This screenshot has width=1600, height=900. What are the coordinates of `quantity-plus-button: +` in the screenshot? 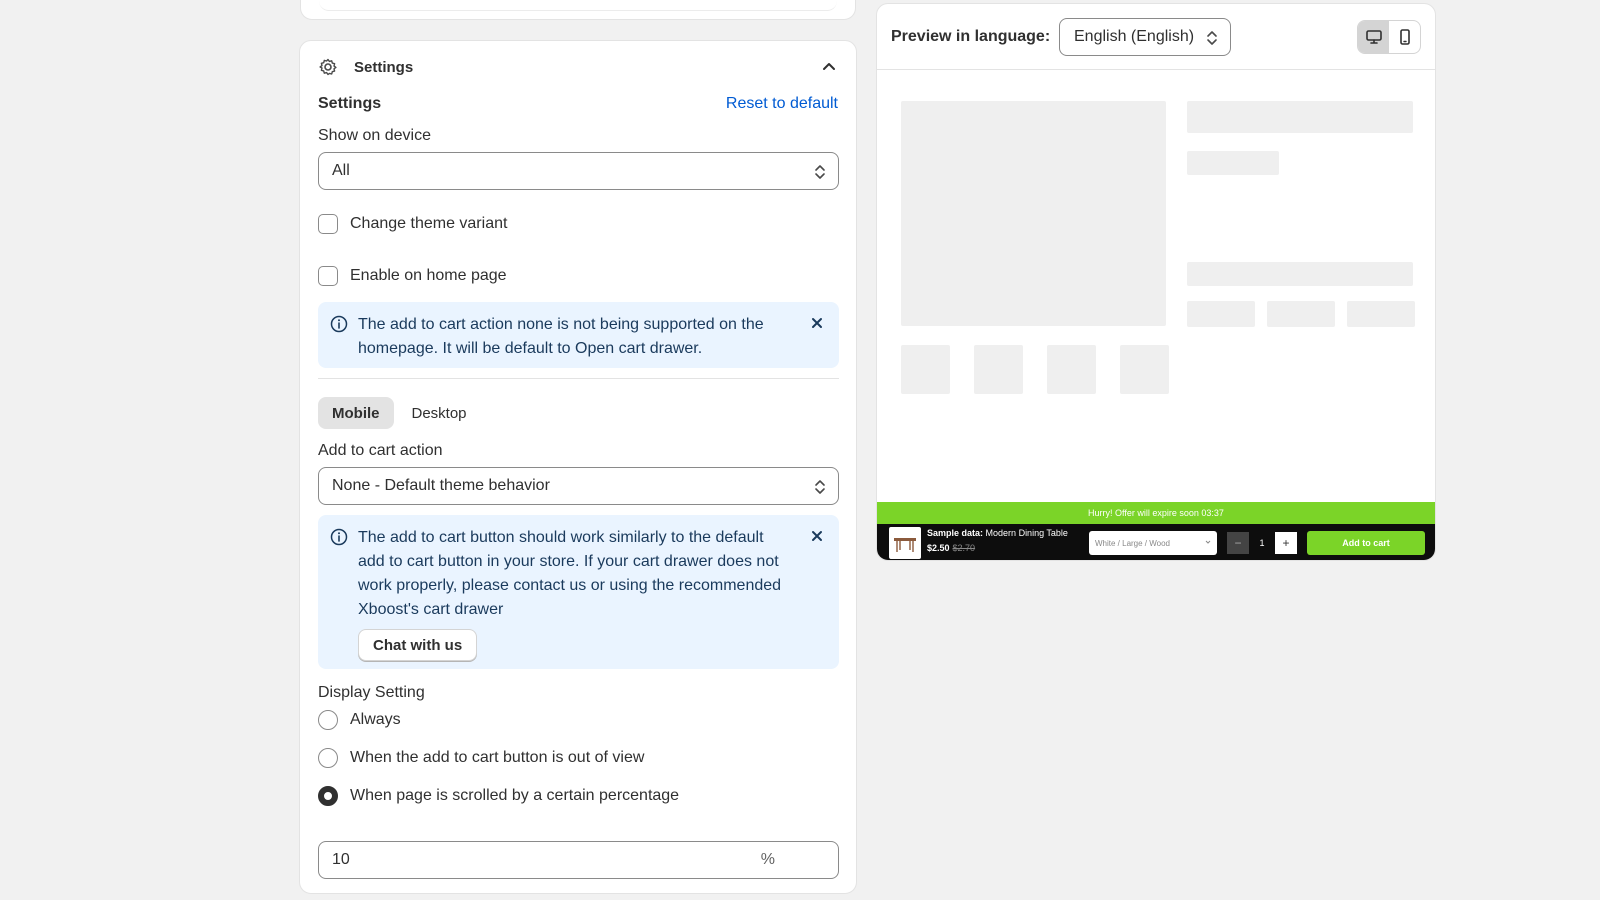 It's located at (1286, 543).